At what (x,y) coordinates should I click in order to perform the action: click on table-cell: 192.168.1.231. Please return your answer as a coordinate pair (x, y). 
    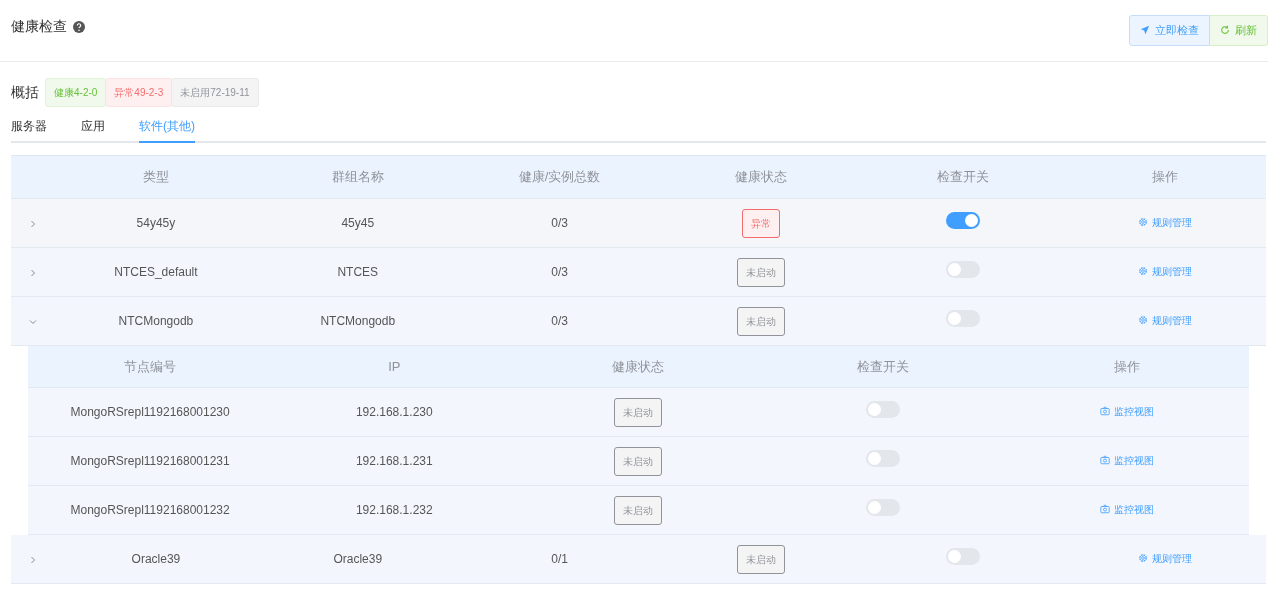
    Looking at the image, I should click on (394, 461).